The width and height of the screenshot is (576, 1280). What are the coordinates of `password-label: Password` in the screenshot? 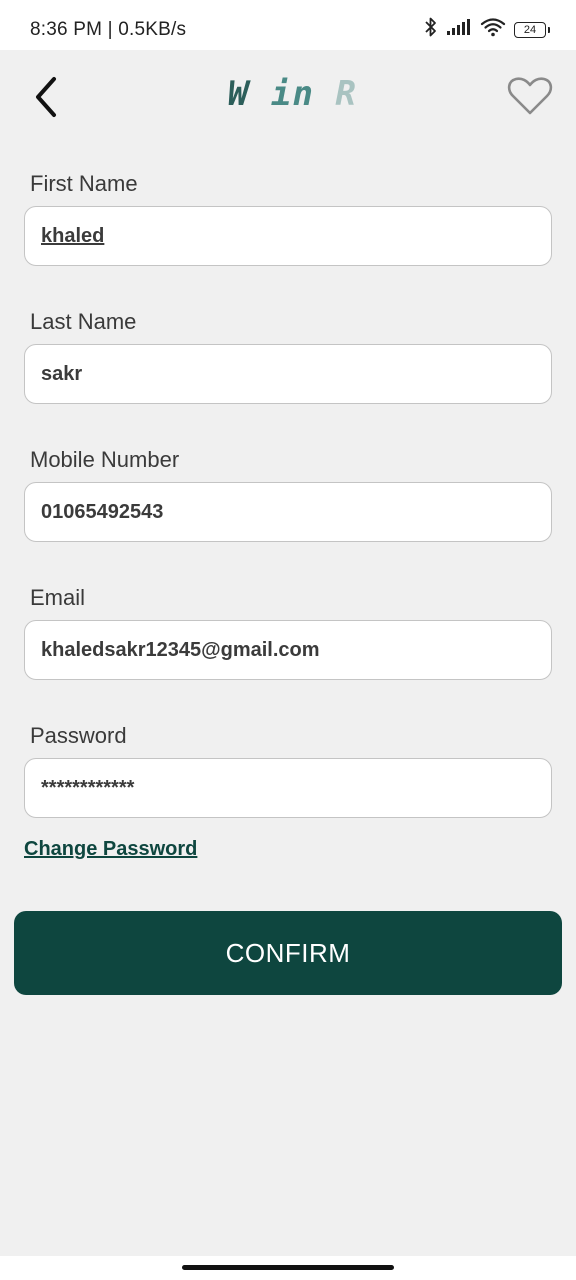 It's located at (78, 735).